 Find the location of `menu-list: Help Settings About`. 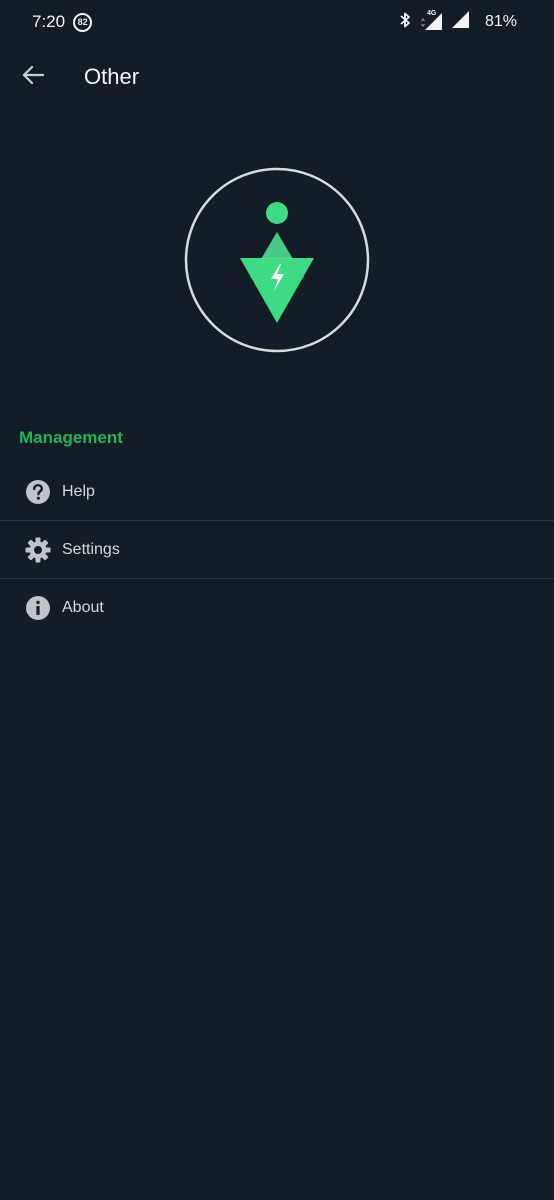

menu-list: Help Settings About is located at coordinates (277, 550).